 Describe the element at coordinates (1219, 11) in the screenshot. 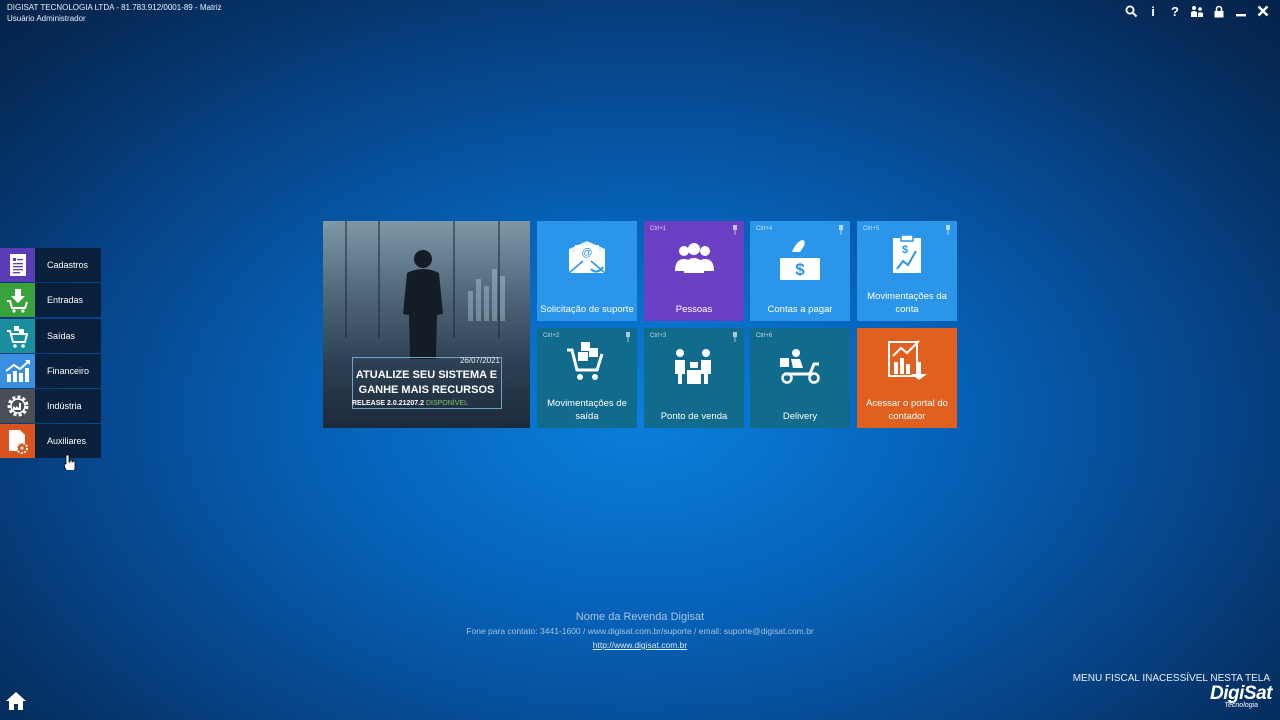

I see `lock-icon` at that location.